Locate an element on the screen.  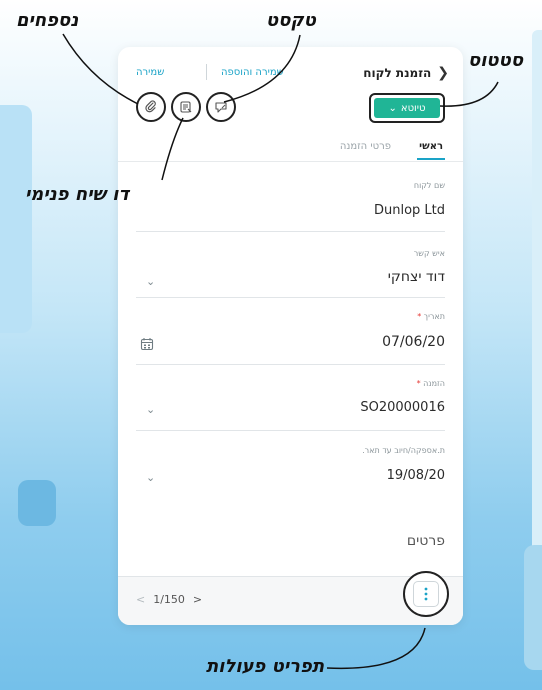
pager-text: 1/150 is located at coordinates (169, 599).